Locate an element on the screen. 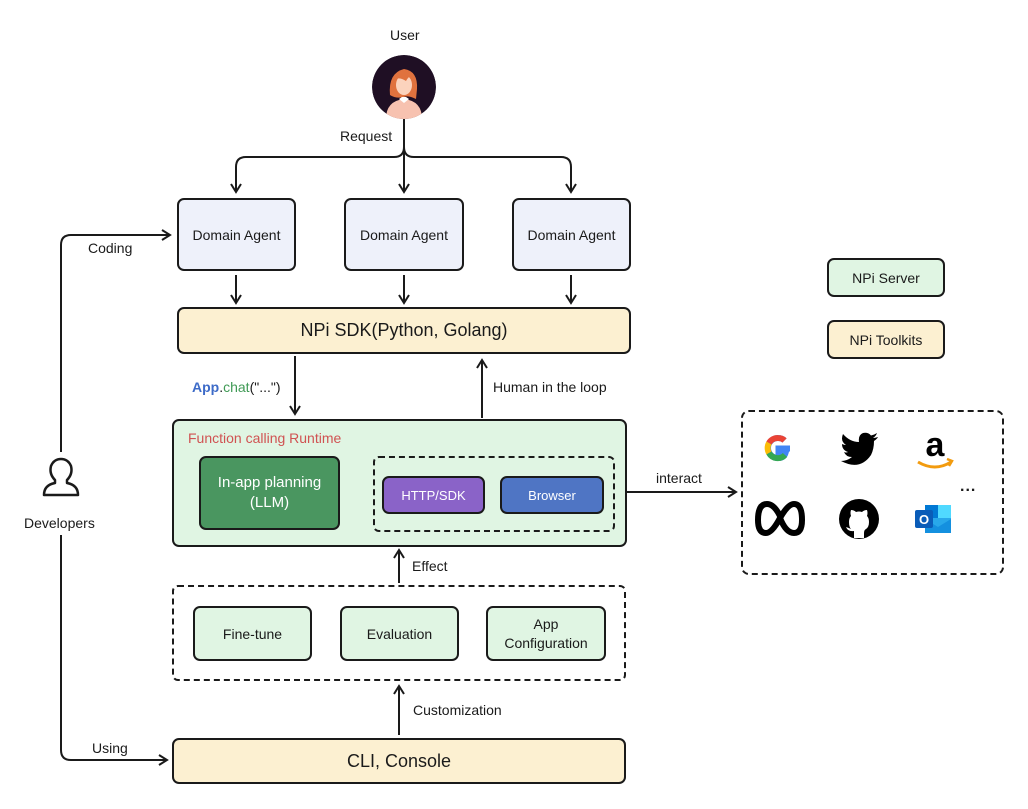 The image size is (1028, 809). app-chat-label: App.chat("...") is located at coordinates (236, 387).